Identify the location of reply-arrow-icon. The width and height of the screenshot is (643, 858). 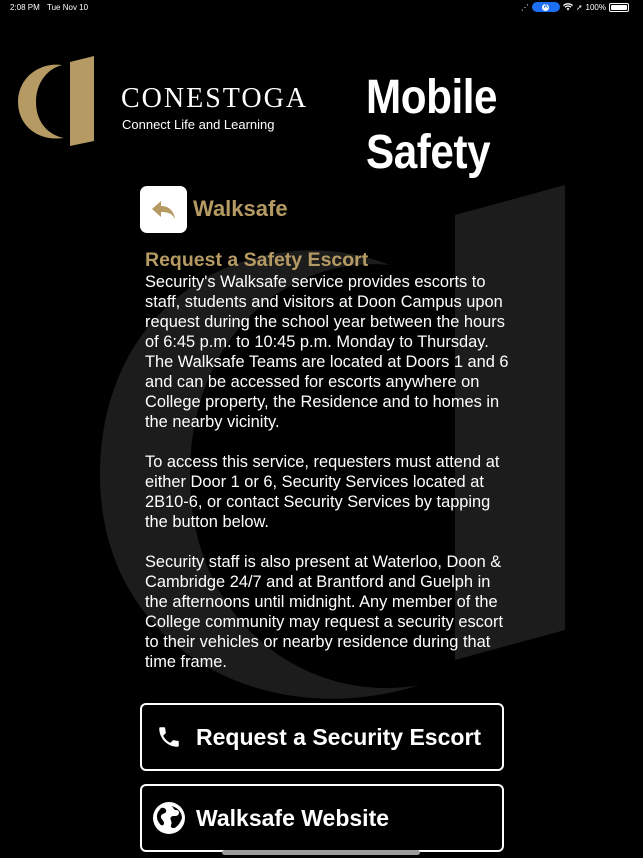
(163, 209).